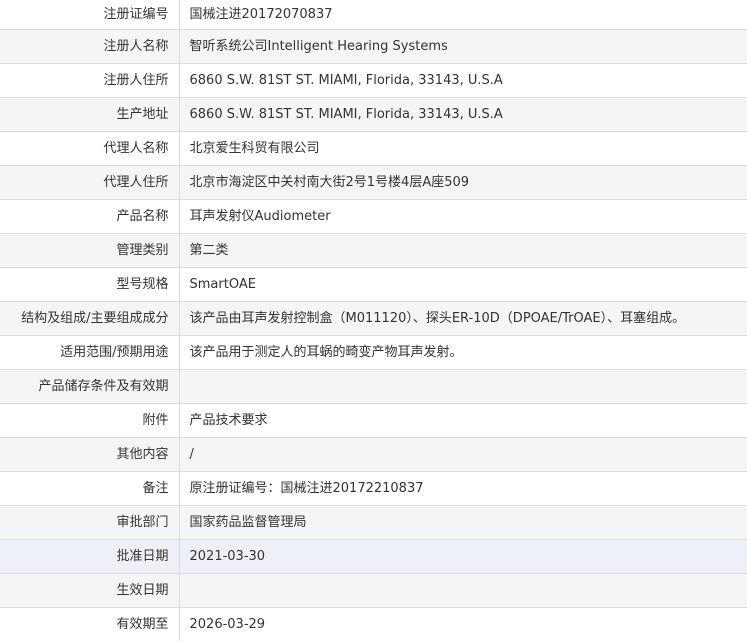 This screenshot has width=747, height=643. I want to click on row-attachment: 附件 产品技术要求, so click(373, 420).